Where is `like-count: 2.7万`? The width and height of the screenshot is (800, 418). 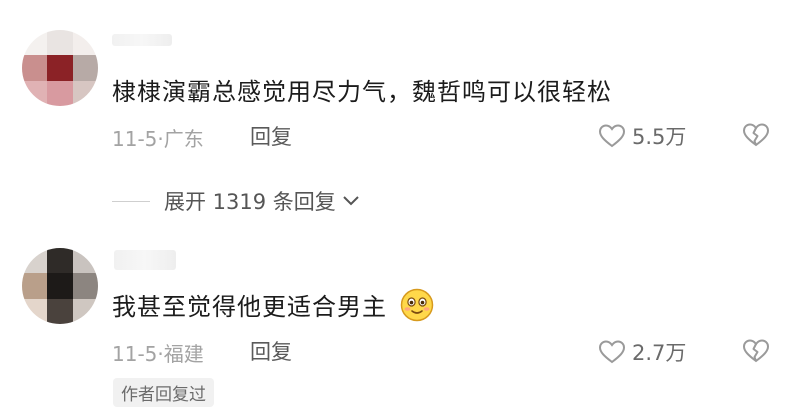
like-count: 2.7万 is located at coordinates (659, 353).